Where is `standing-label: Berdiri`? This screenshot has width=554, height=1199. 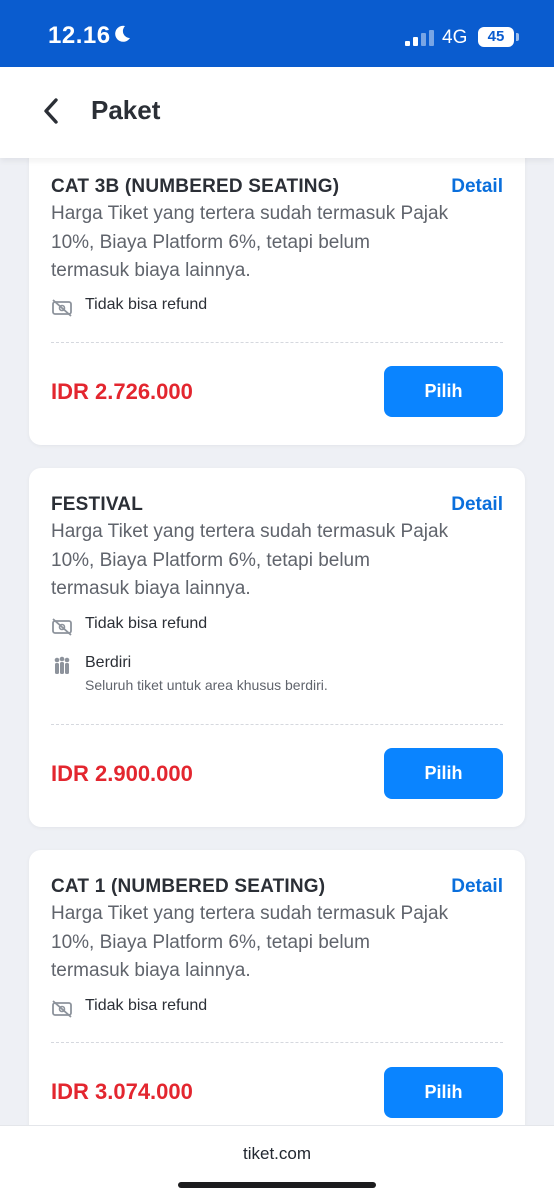
standing-label: Berdiri is located at coordinates (108, 662).